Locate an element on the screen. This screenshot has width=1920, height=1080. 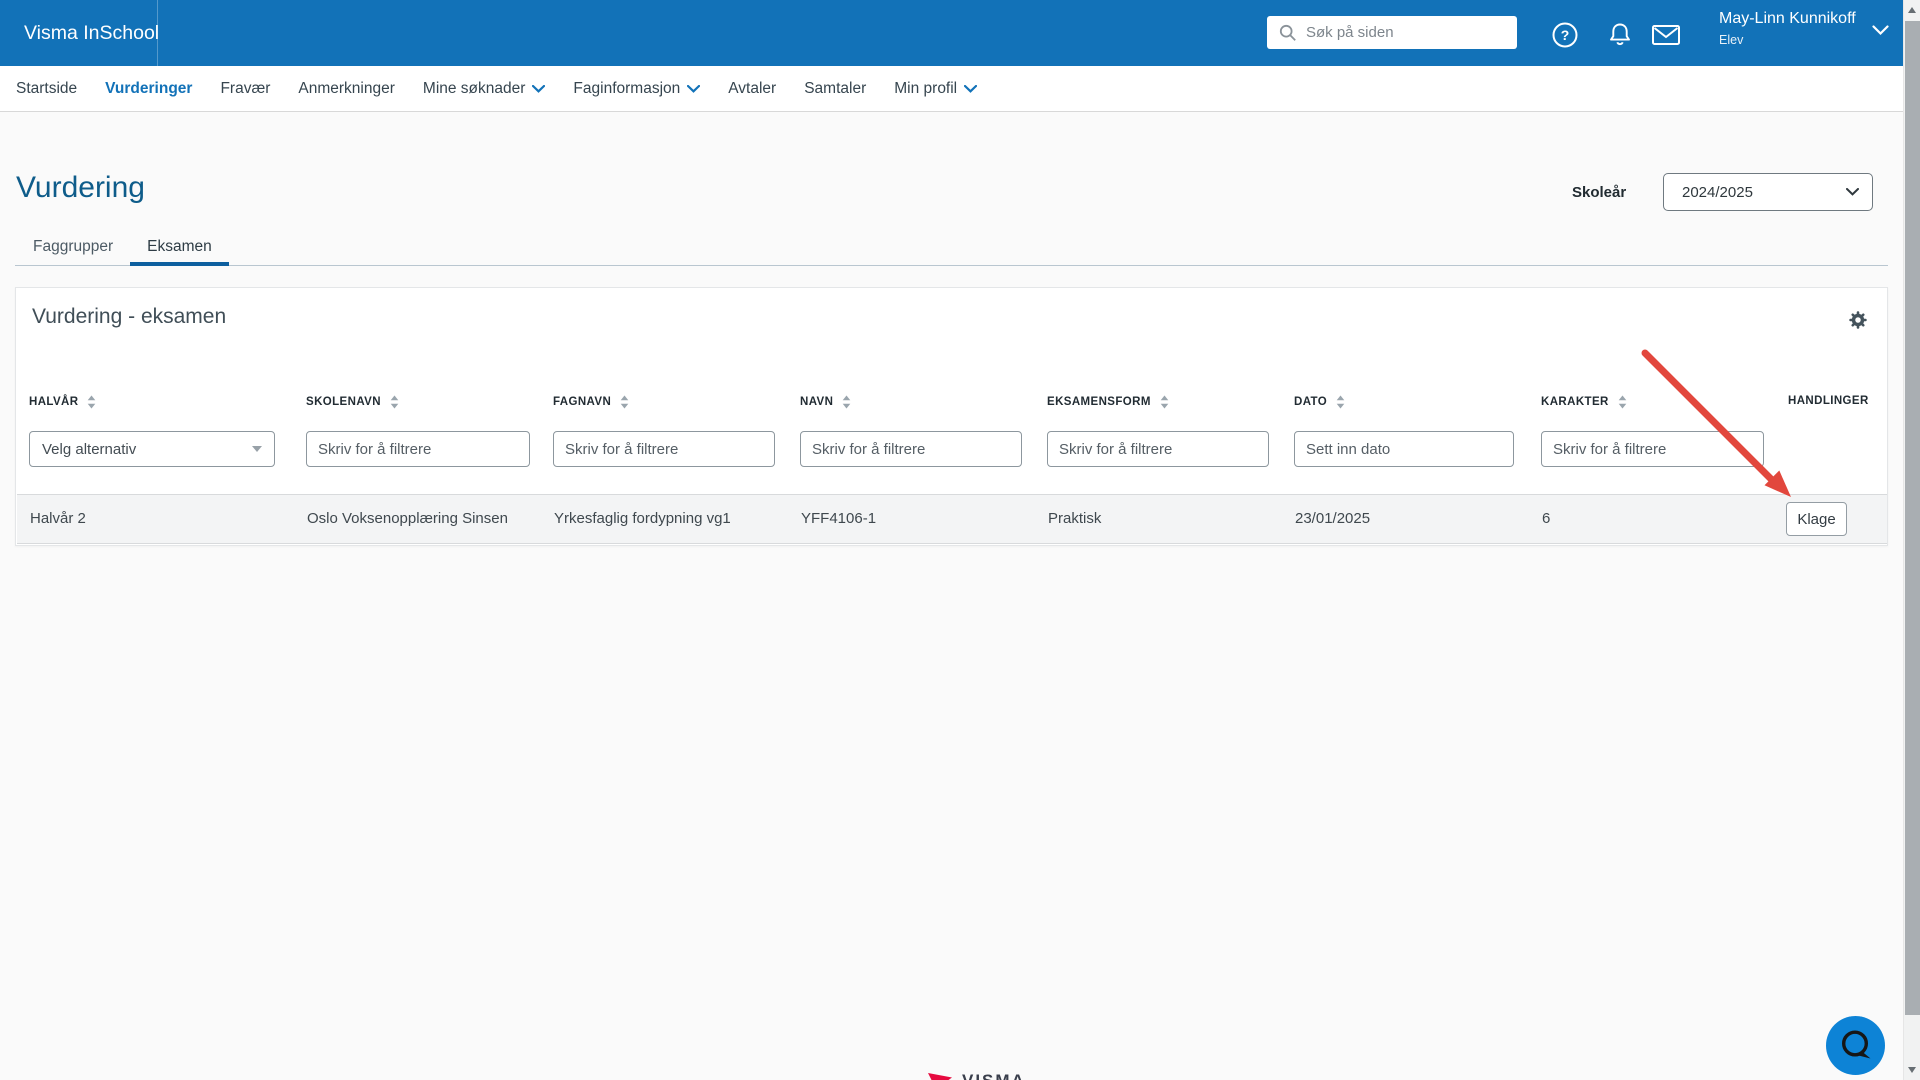
site-search is located at coordinates (1392, 32).